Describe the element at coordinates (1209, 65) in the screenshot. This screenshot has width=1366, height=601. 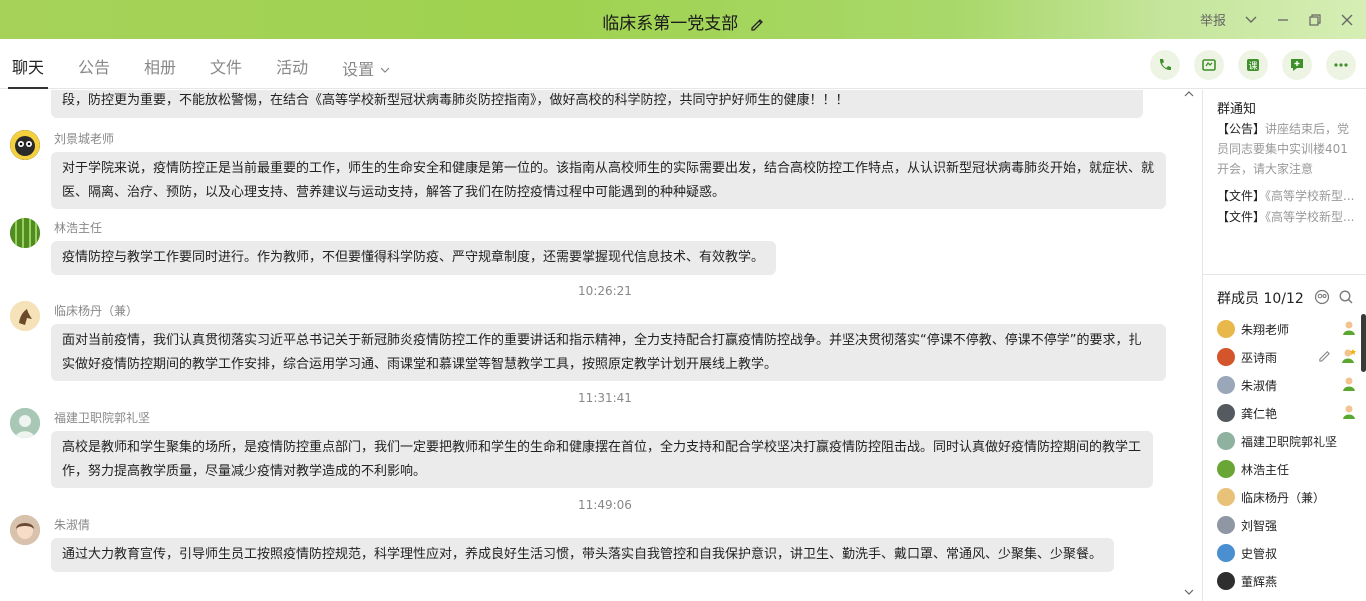
I see `video-call-icon` at that location.